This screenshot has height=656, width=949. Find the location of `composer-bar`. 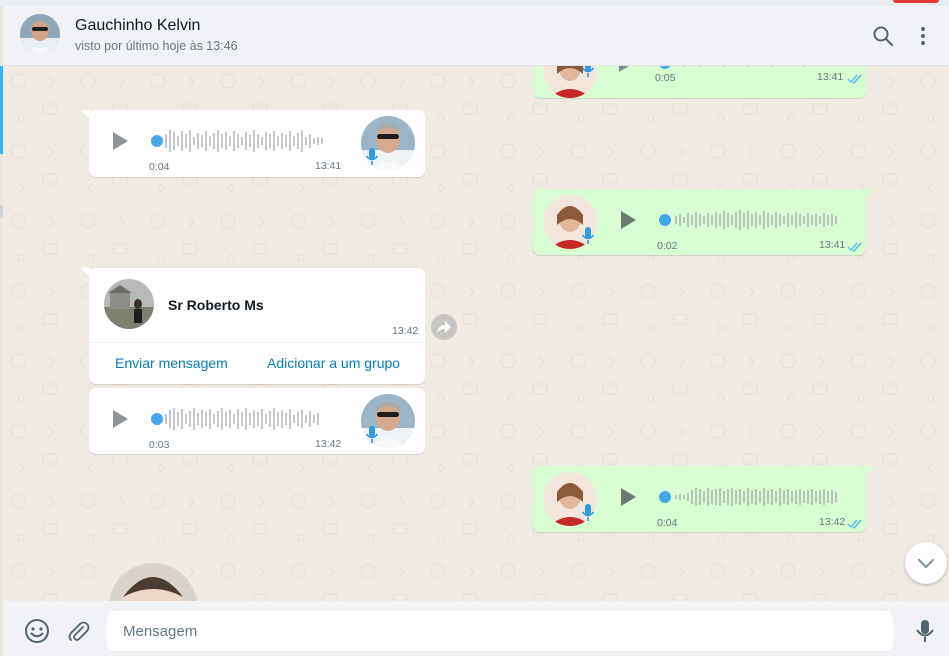

composer-bar is located at coordinates (476, 628).